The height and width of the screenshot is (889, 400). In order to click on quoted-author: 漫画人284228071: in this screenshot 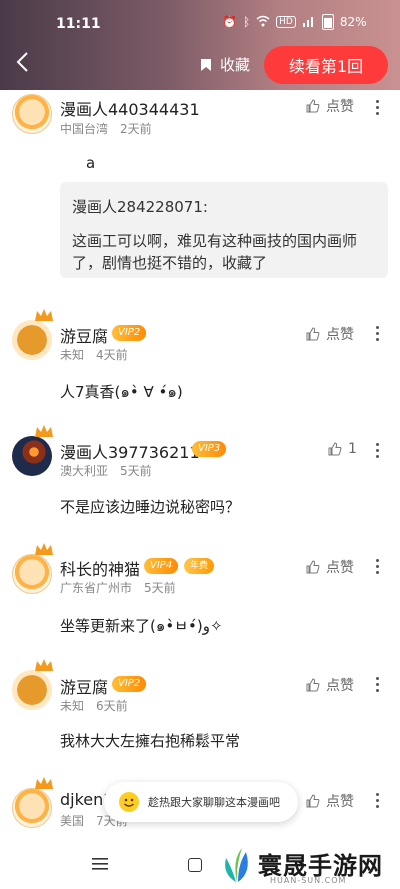, I will do `click(140, 207)`.